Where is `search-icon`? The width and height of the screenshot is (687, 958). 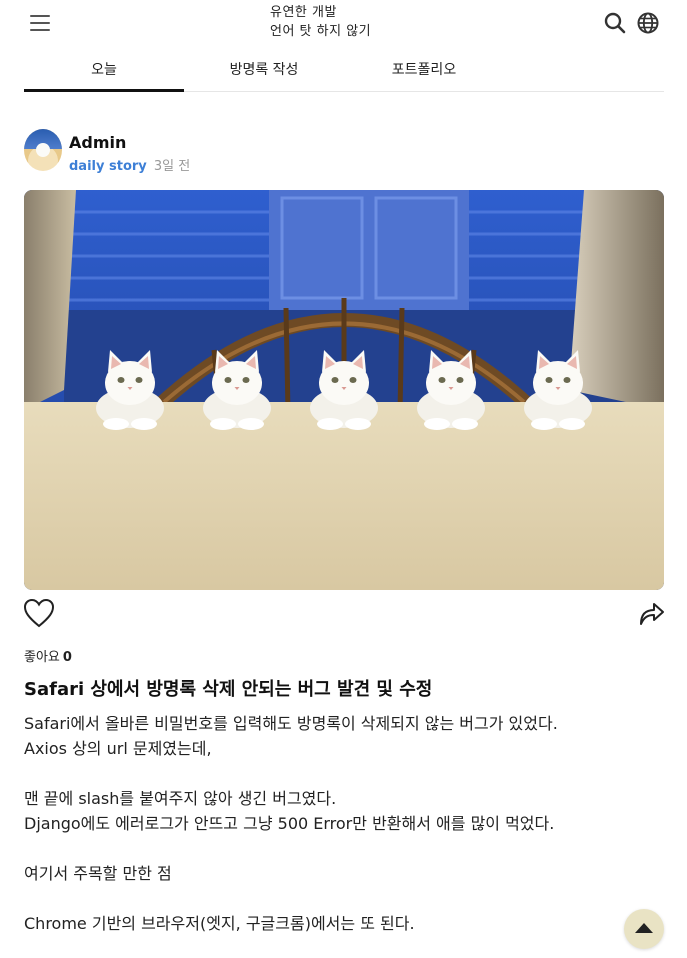 search-icon is located at coordinates (615, 23).